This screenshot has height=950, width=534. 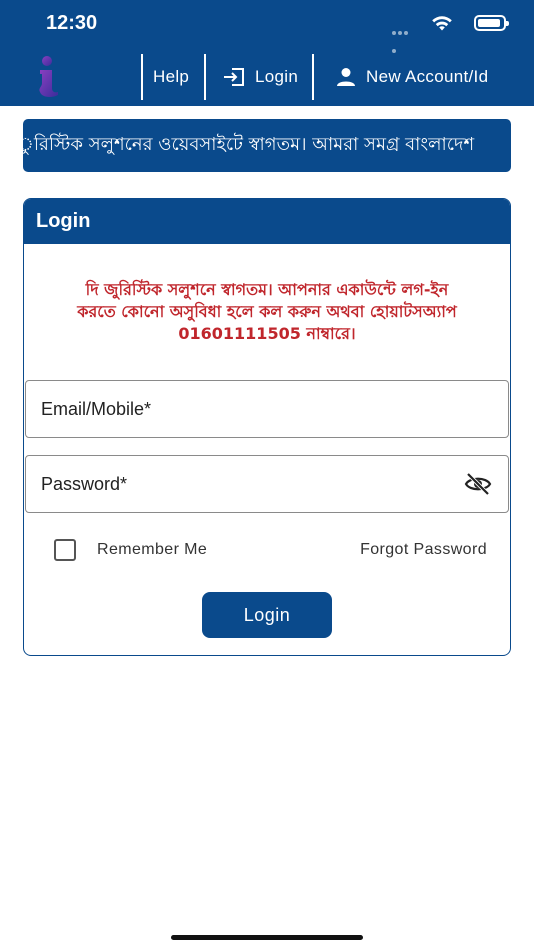 What do you see at coordinates (403, 37) in the screenshot?
I see `signal-icon` at bounding box center [403, 37].